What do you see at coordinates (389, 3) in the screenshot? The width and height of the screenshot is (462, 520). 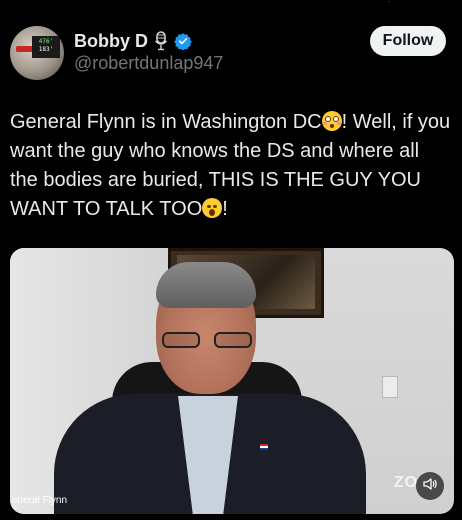 I see `top-indicator: ·` at bounding box center [389, 3].